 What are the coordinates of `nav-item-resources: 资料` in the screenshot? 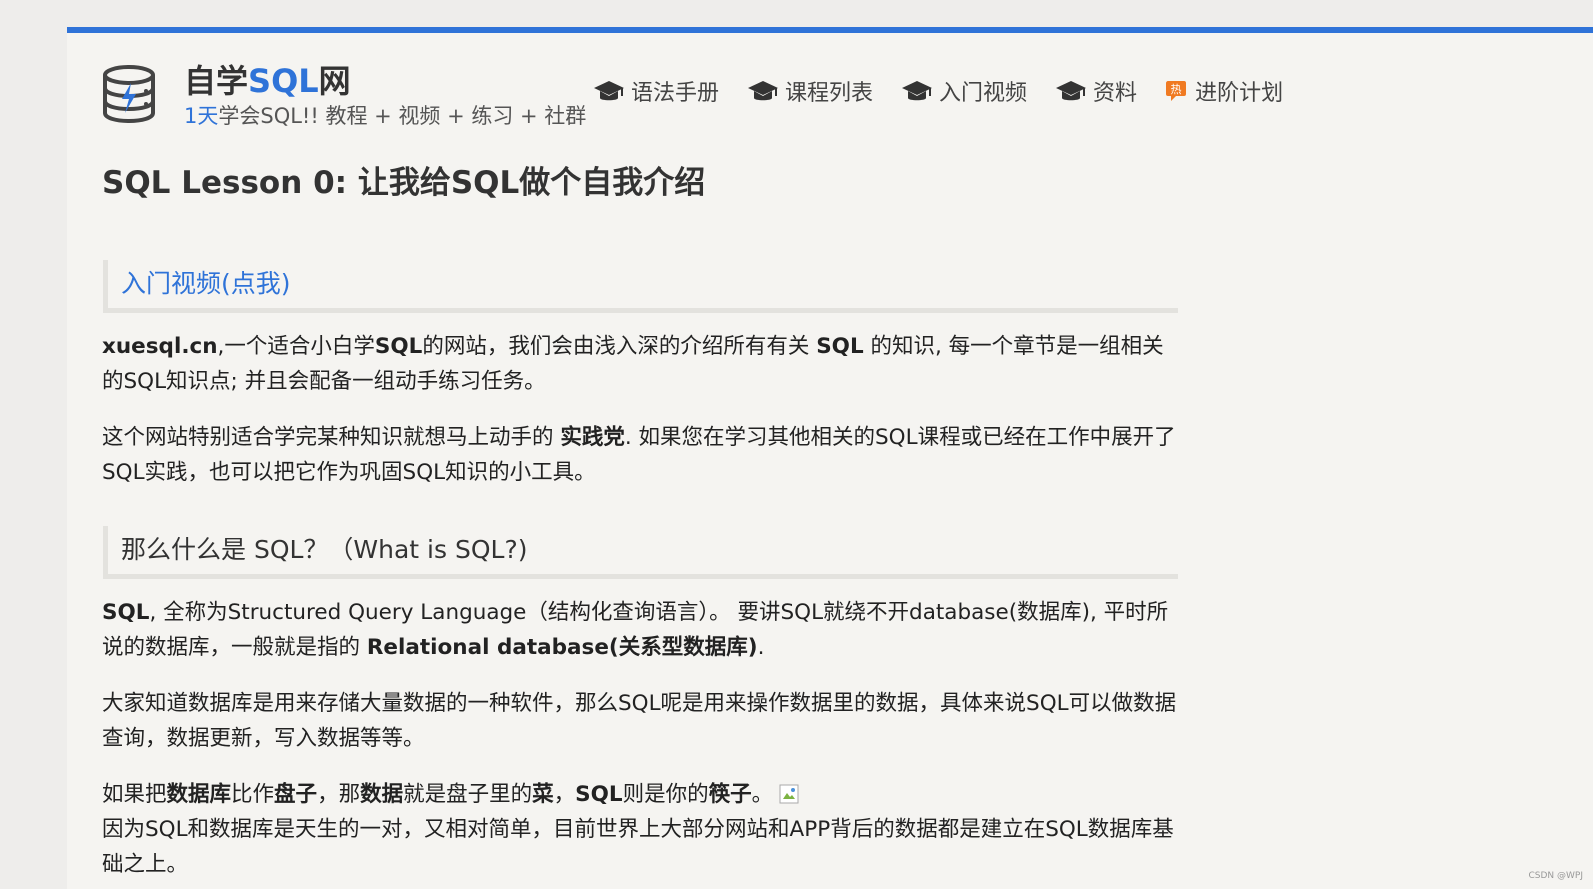 It's located at (1096, 91).